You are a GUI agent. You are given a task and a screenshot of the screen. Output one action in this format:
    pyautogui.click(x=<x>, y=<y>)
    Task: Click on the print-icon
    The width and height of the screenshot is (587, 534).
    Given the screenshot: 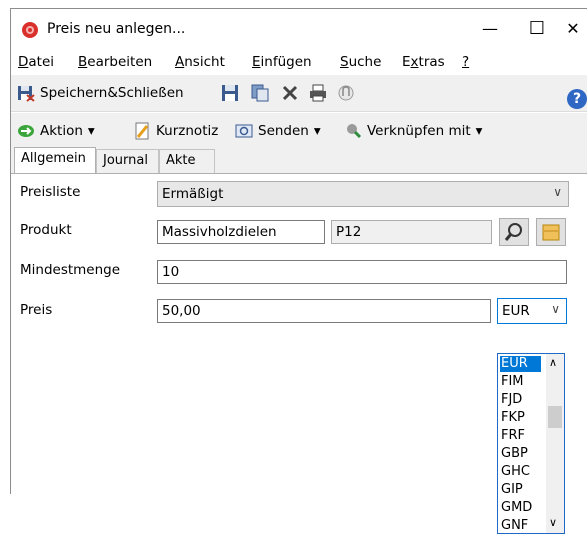 What is the action you would take?
    pyautogui.click(x=318, y=93)
    